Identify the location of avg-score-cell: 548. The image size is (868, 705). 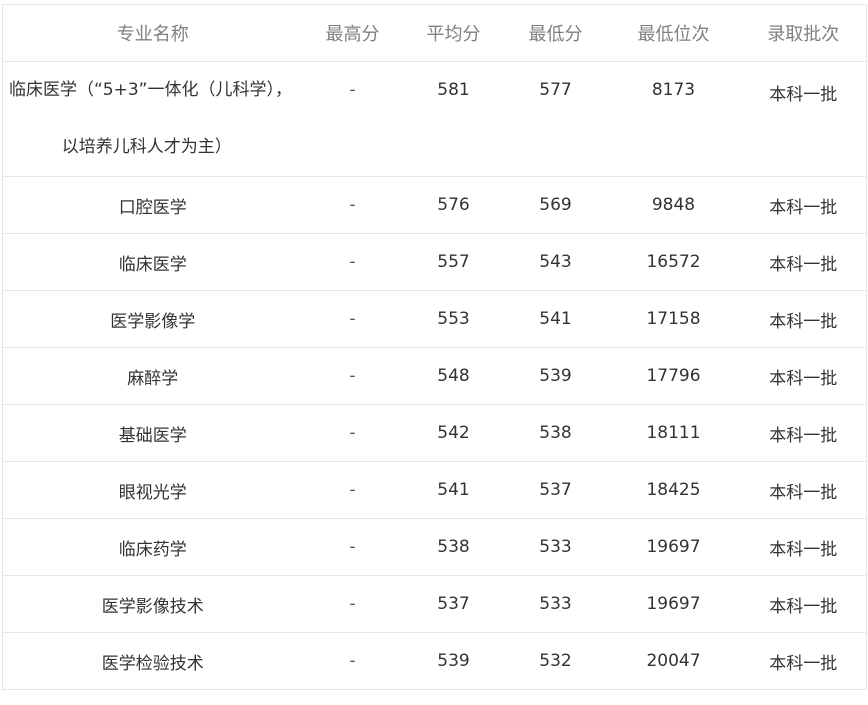
(453, 376).